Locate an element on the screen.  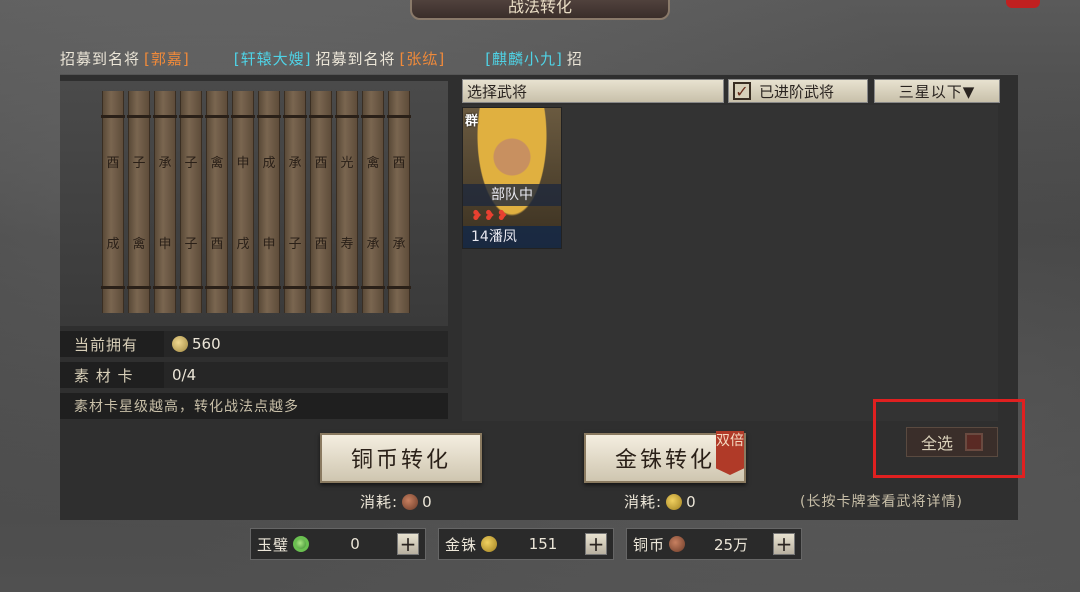
select-general-label: 选择武将 is located at coordinates (593, 91).